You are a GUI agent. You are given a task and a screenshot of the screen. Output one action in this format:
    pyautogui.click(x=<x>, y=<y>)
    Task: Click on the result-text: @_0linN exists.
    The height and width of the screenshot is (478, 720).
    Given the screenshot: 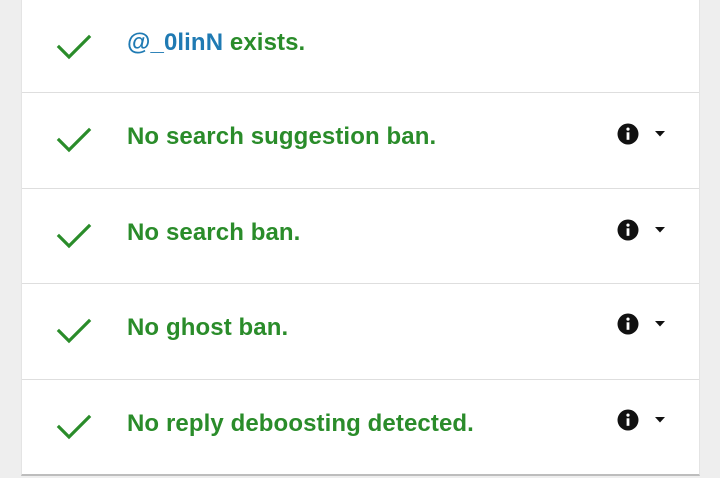 What is the action you would take?
    pyautogui.click(x=216, y=43)
    